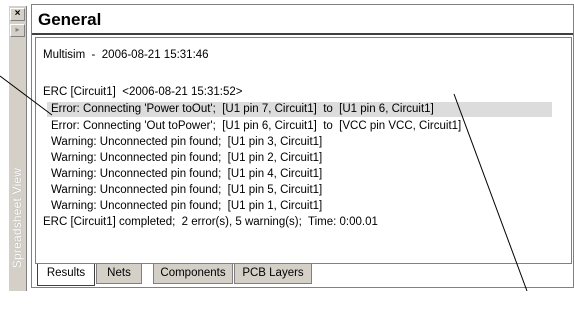  Describe the element at coordinates (119, 274) in the screenshot. I see `tab-nets: Nets` at that location.